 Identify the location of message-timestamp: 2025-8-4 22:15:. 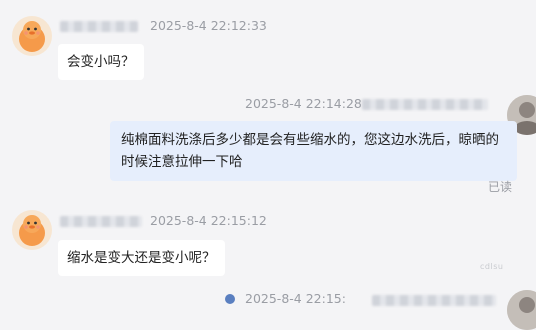
(295, 298).